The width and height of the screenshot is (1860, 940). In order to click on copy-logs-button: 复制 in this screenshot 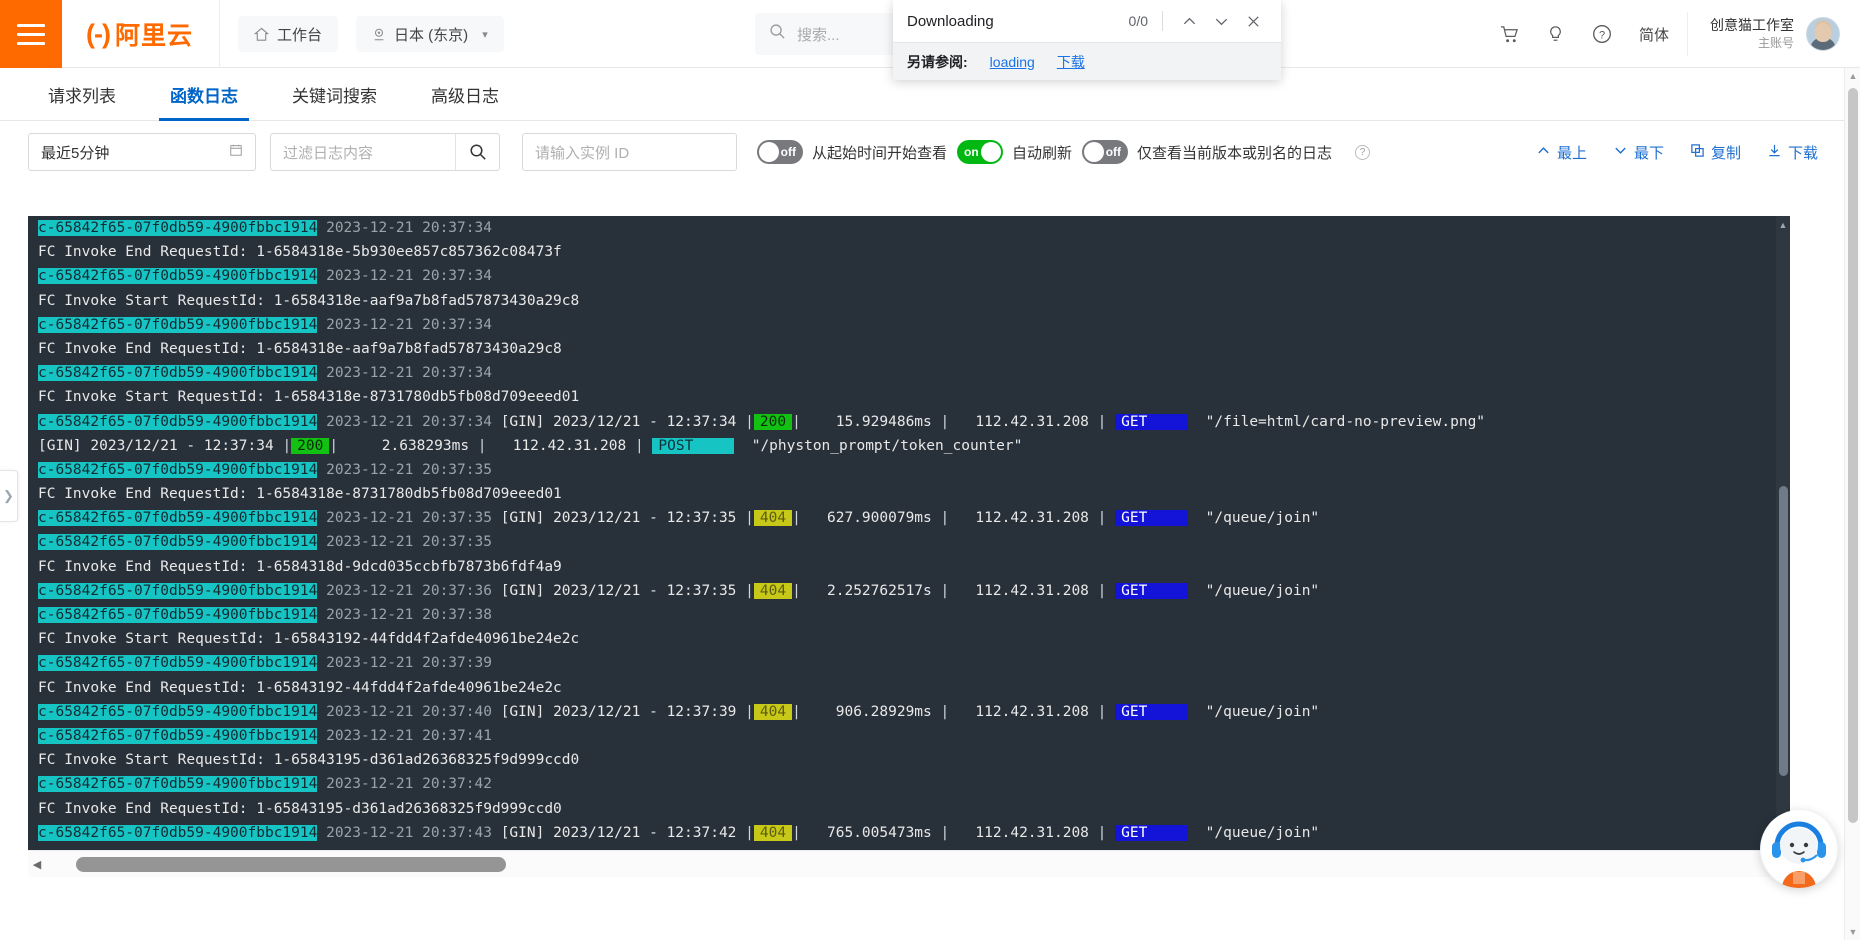, I will do `click(1715, 152)`.